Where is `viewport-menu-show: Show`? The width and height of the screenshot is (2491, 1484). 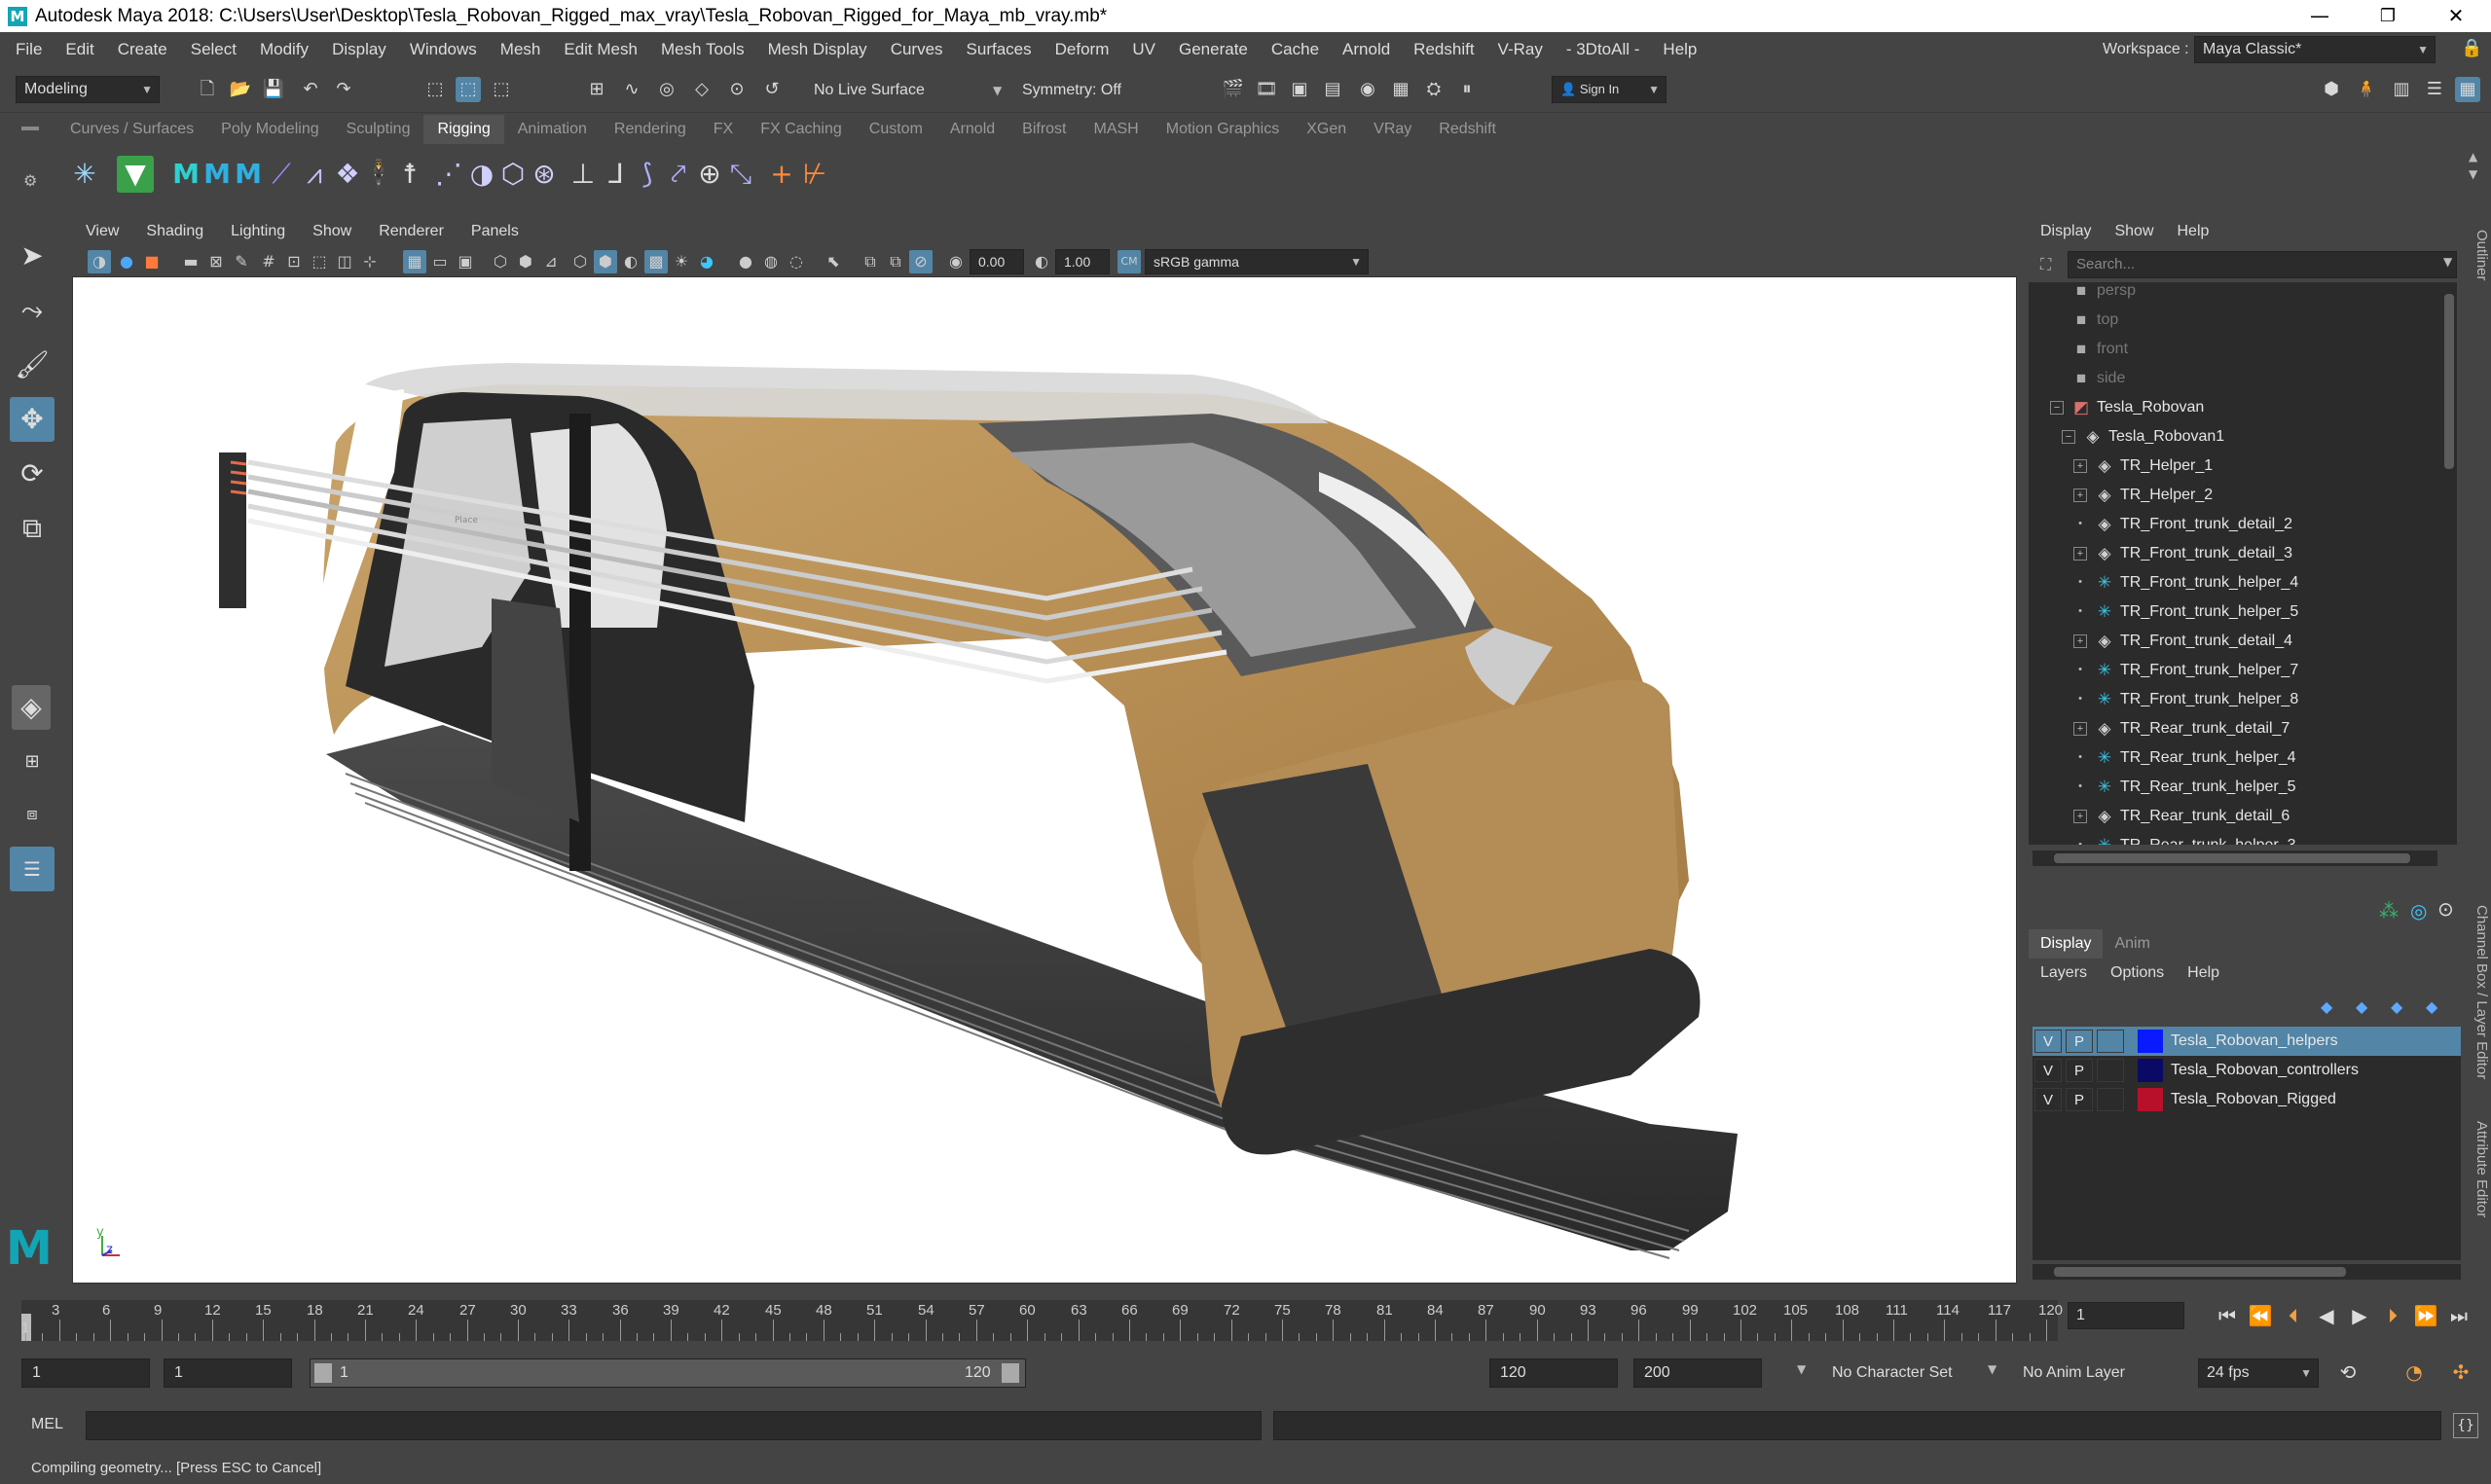
viewport-menu-show: Show is located at coordinates (332, 232).